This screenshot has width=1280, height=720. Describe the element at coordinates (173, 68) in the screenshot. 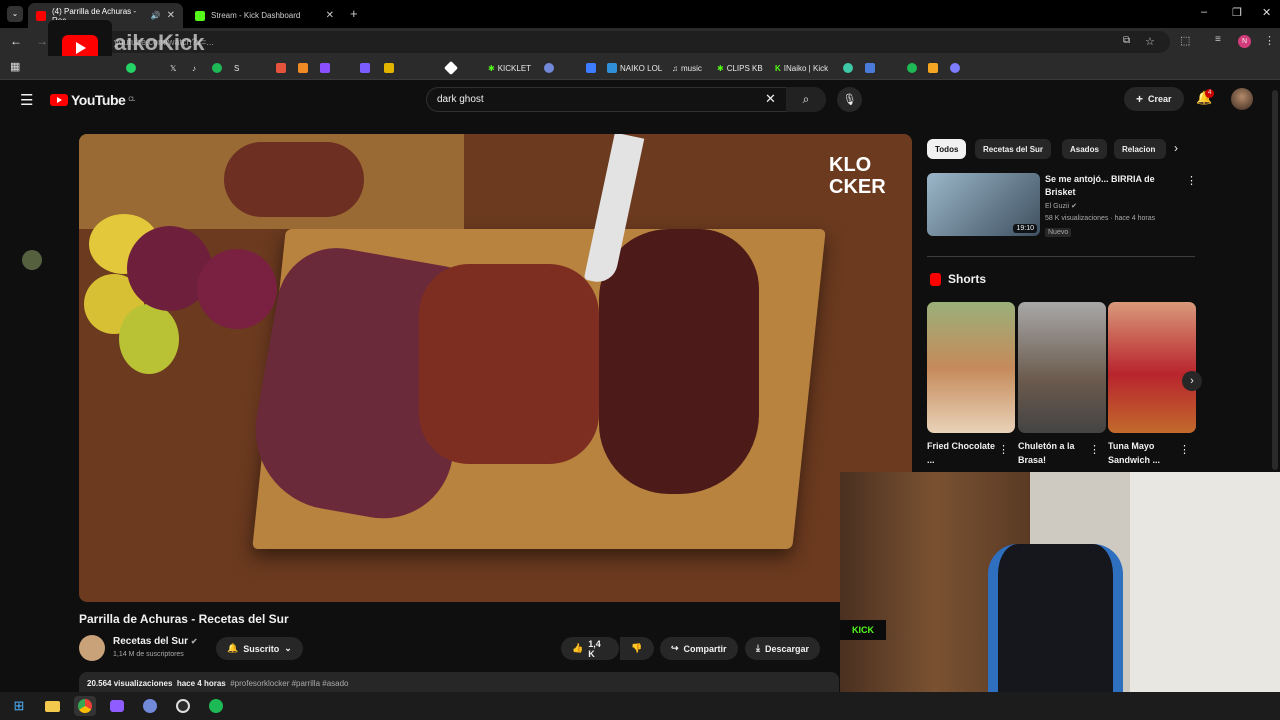

I see `bookmark-x-icon: 𝕏` at that location.